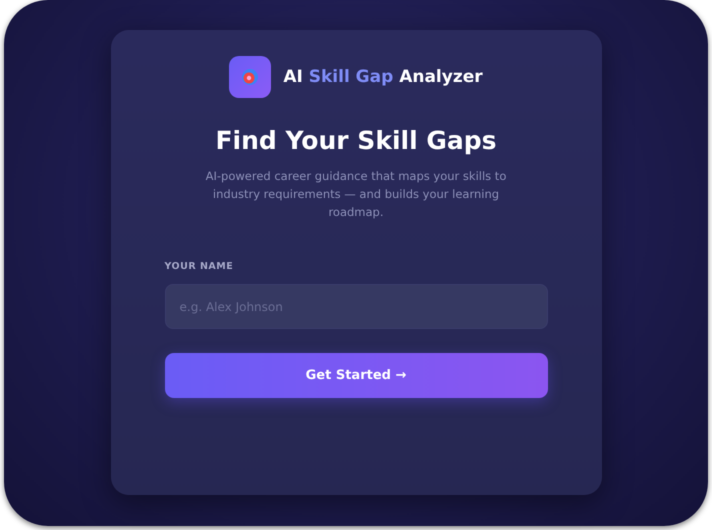 This screenshot has width=712, height=530. Describe the element at coordinates (356, 375) in the screenshot. I see `get-started-button: Get Started →` at that location.